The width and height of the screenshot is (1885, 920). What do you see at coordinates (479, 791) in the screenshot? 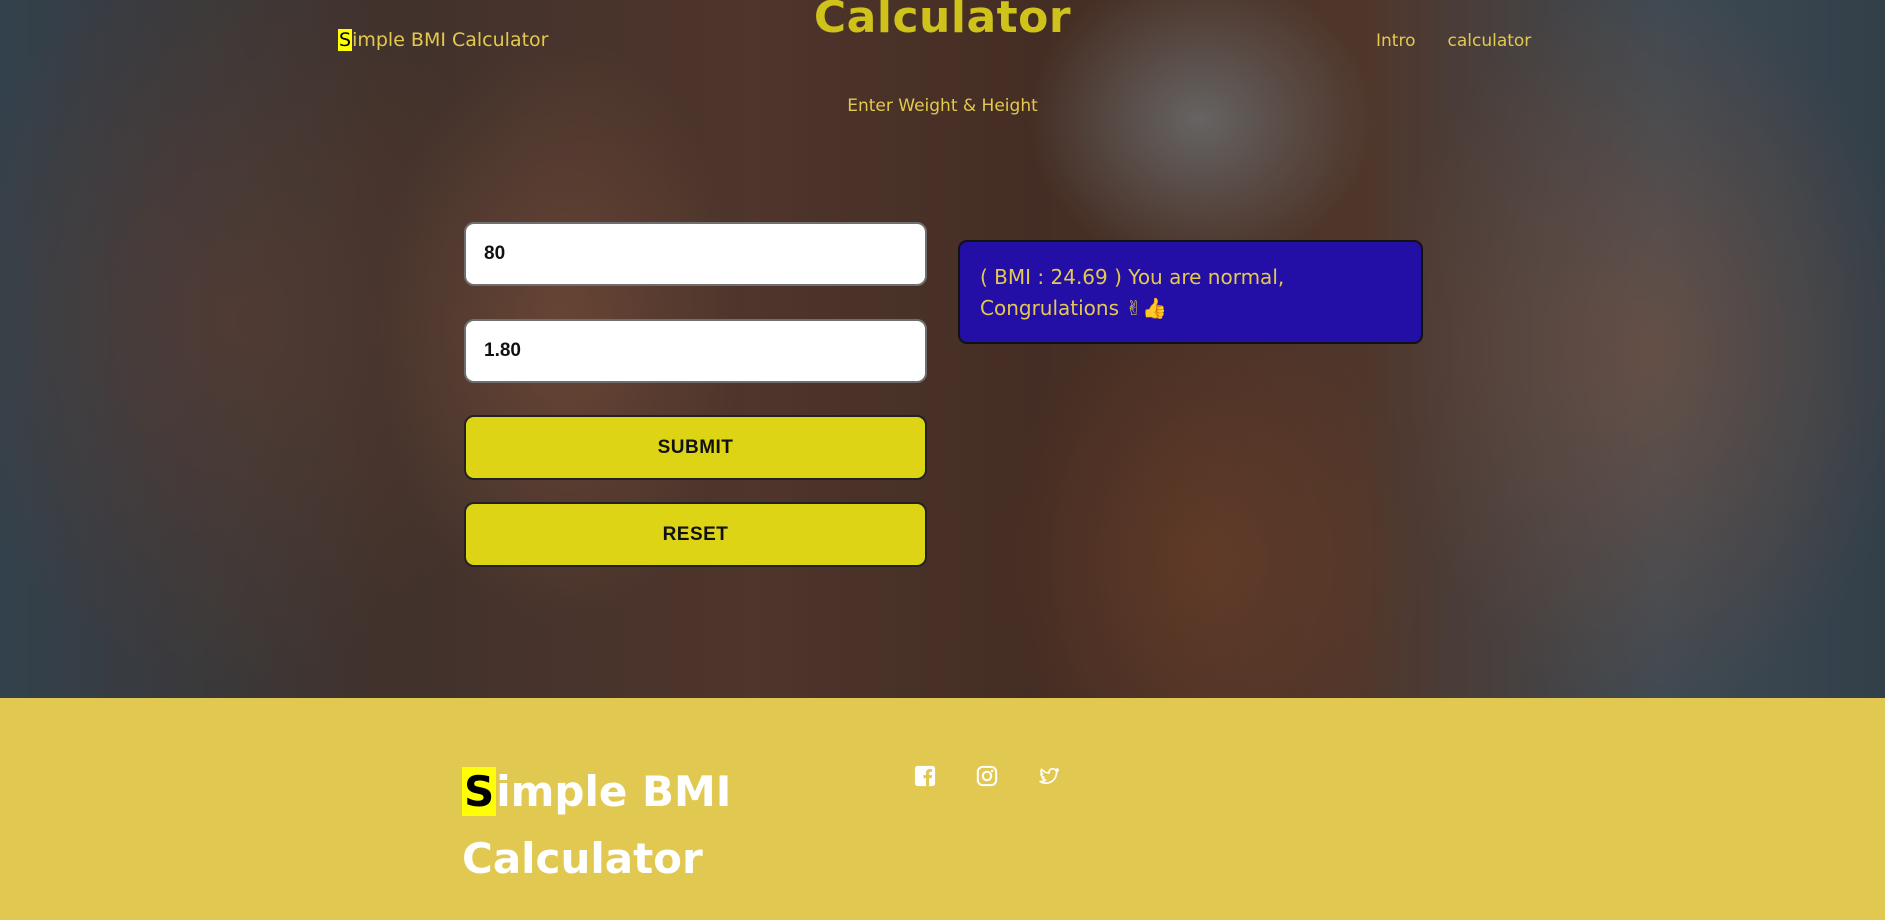
I see `footer-brand-first-letter: S` at bounding box center [479, 791].